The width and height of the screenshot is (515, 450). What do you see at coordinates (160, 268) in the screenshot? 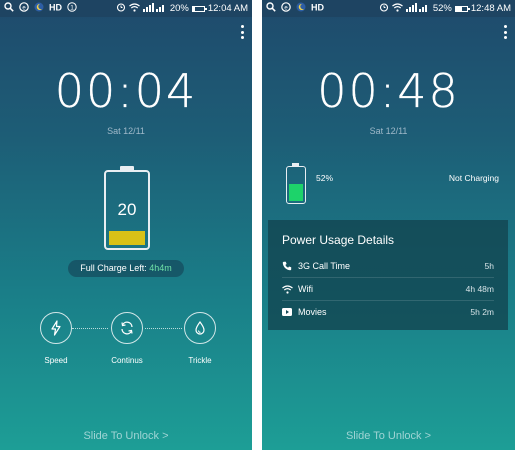
I see `full-charge-value: 4h4m` at bounding box center [160, 268].